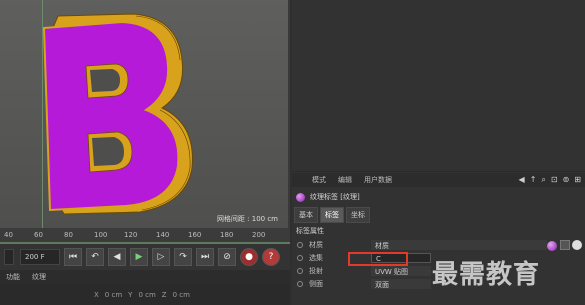  Describe the element at coordinates (554, 180) in the screenshot. I see `lock-icon: ⊡` at that location.